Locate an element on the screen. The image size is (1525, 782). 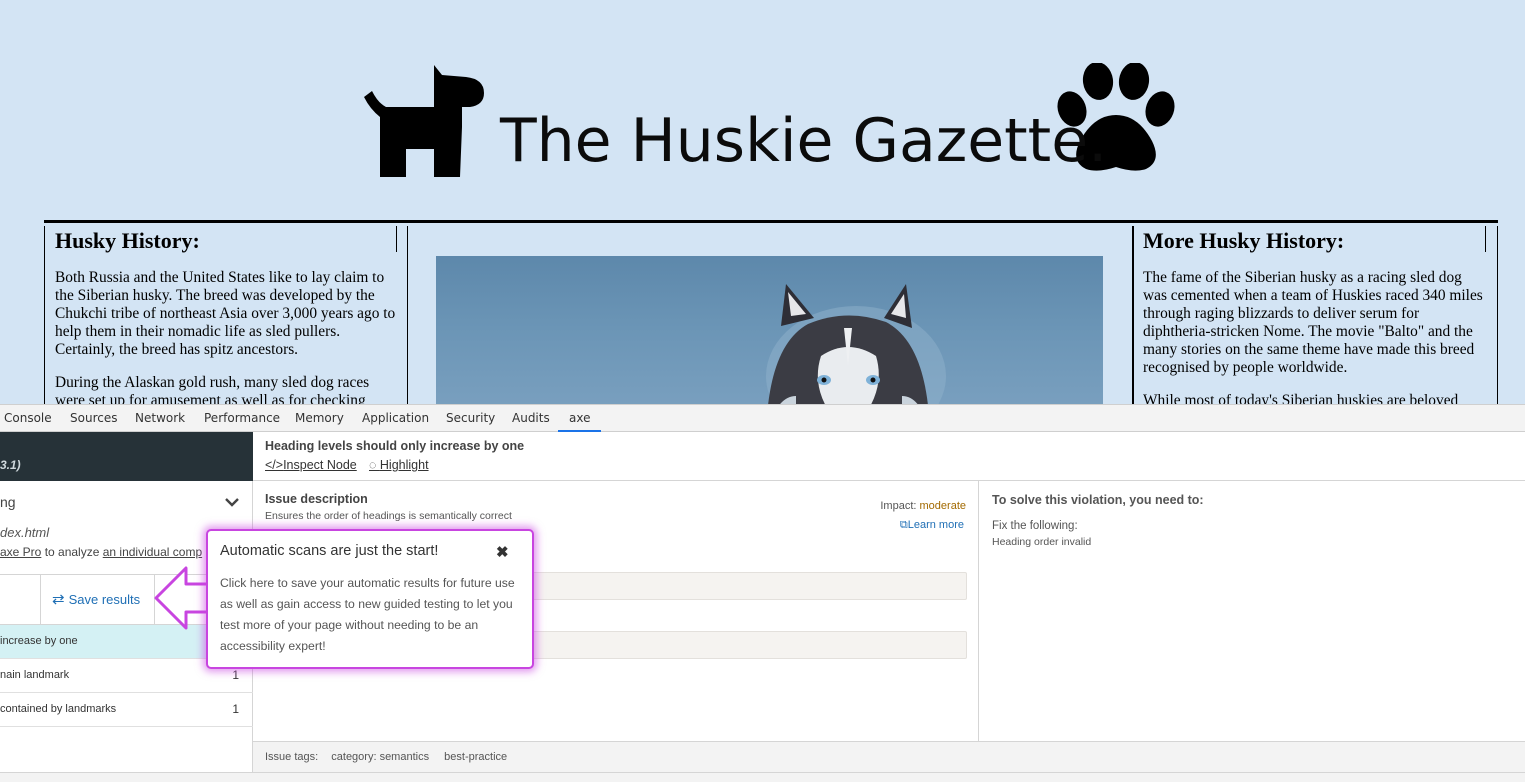
tab-sources: Sources is located at coordinates (93, 418).